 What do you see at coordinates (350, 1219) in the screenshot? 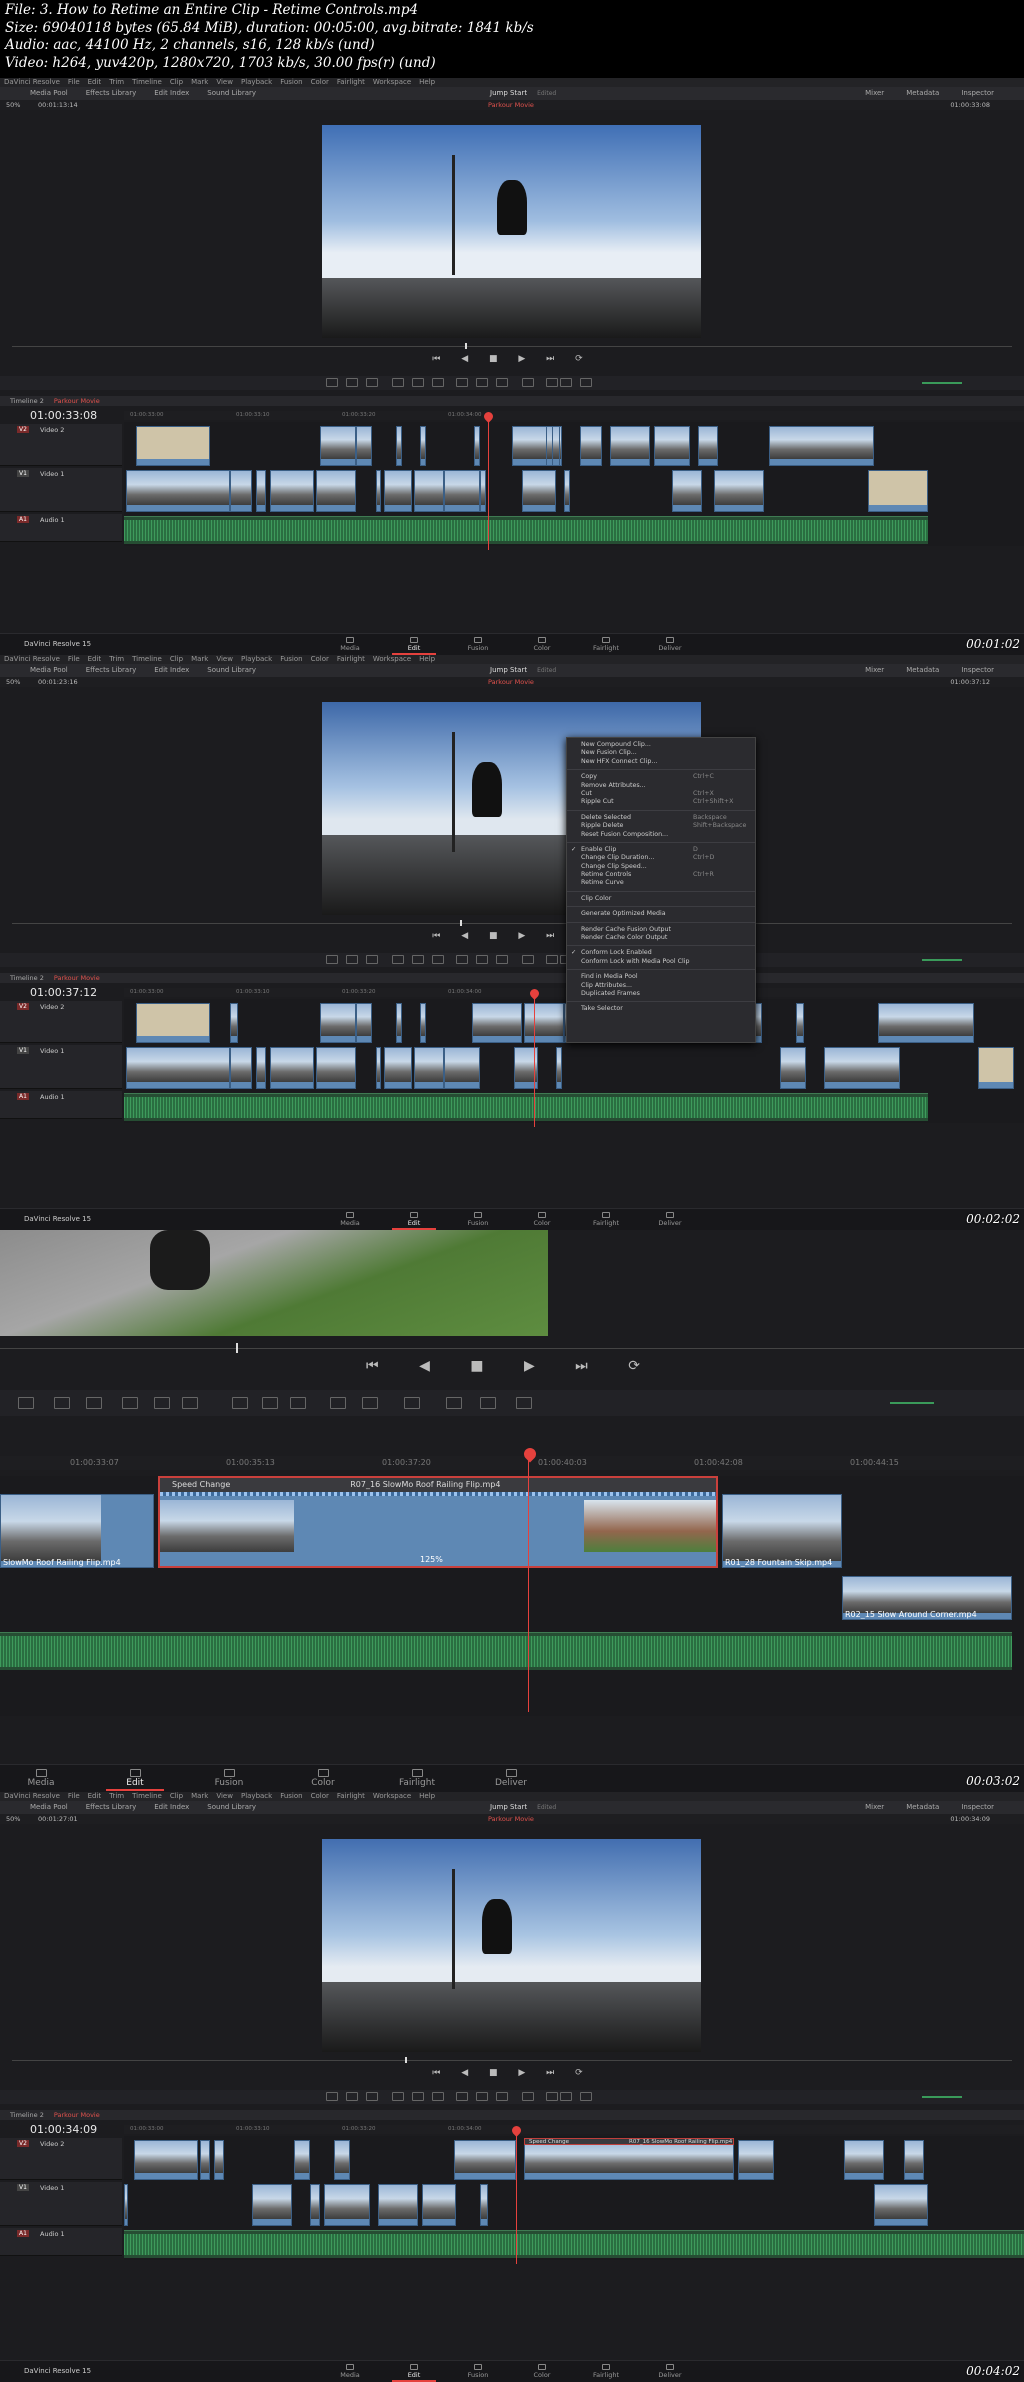
I see `page-tab-media: Media` at bounding box center [350, 1219].